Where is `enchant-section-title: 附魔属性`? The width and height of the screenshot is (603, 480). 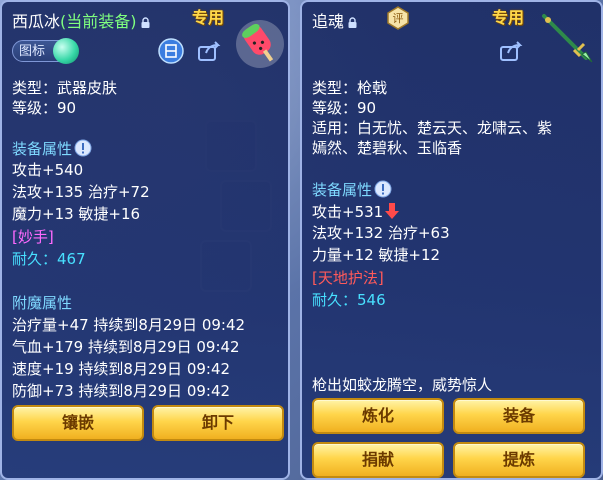 enchant-section-title: 附魔属性 is located at coordinates (42, 303).